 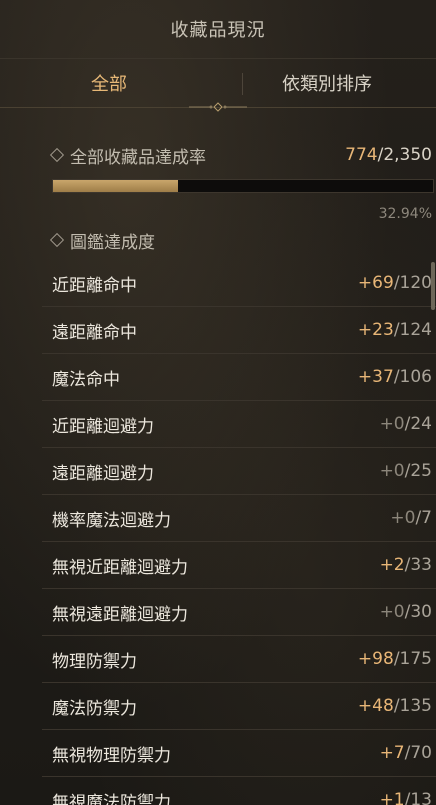 What do you see at coordinates (94, 708) in the screenshot?
I see `stat-label: 魔法防禦力` at bounding box center [94, 708].